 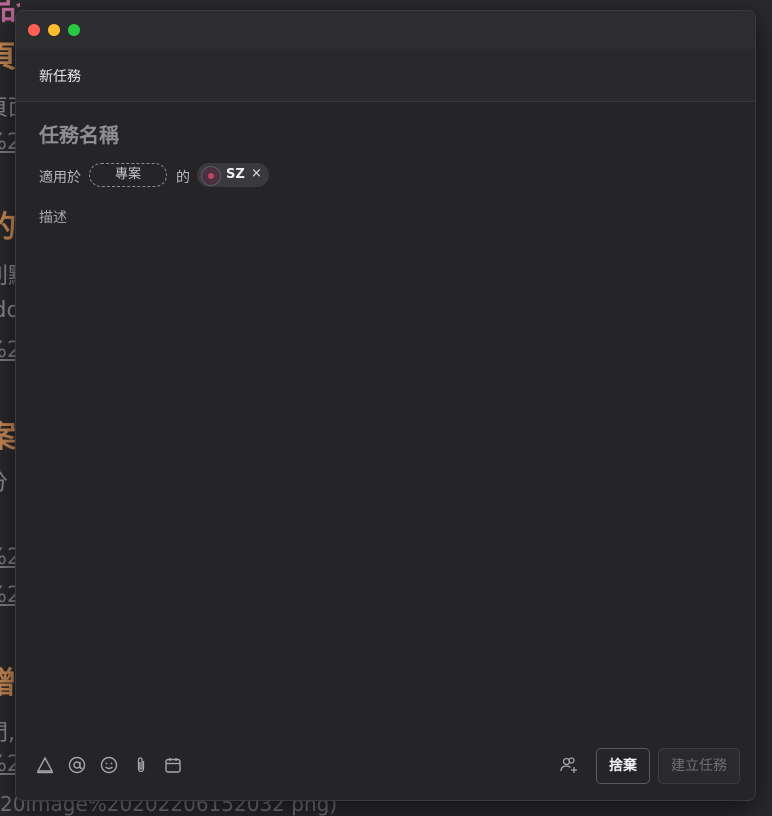 What do you see at coordinates (45, 765) in the screenshot?
I see `text-format-icon` at bounding box center [45, 765].